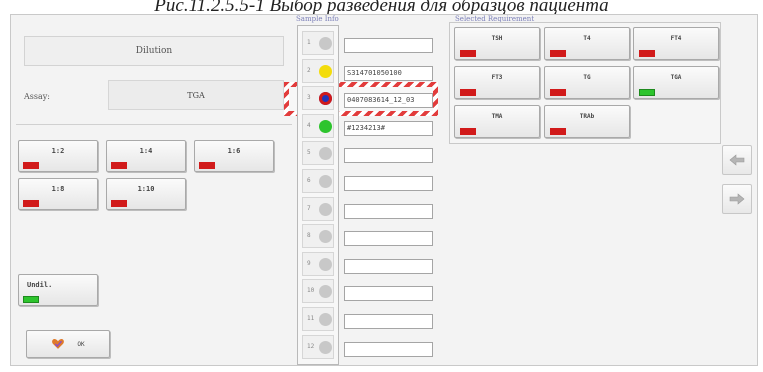 This screenshot has height=372, width=763. I want to click on dilution-button-1-4: 1:4, so click(146, 156).